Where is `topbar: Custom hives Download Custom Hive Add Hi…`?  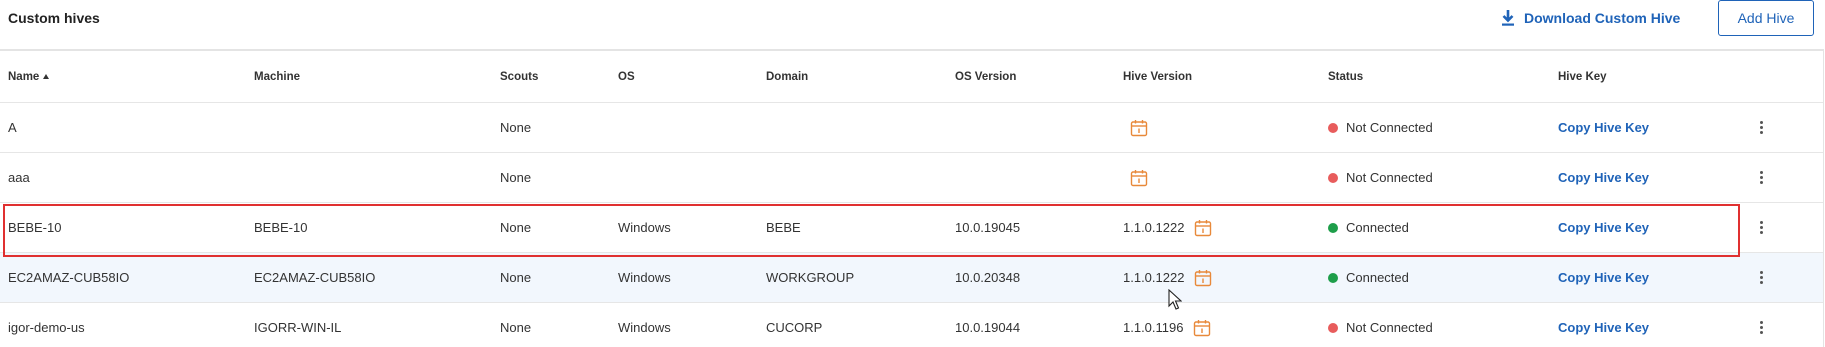 topbar: Custom hives Download Custom Hive Add Hi… is located at coordinates (912, 24).